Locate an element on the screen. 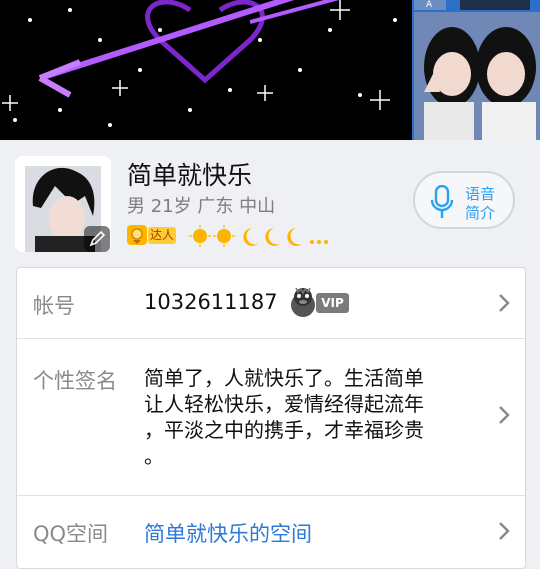  photo-tag: A is located at coordinates (430, 5).